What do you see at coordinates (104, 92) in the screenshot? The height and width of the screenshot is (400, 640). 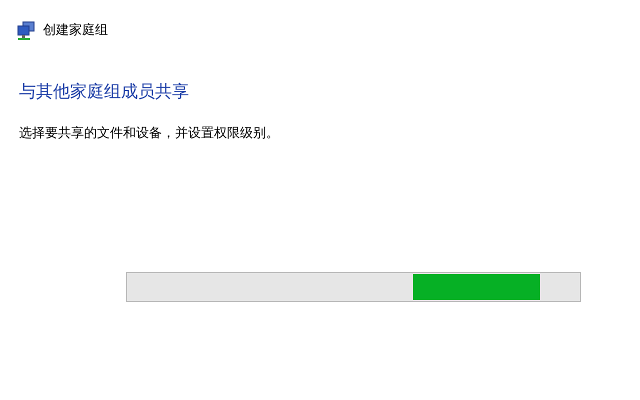 I see `page-heading: 与其他家庭组成员共享` at bounding box center [104, 92].